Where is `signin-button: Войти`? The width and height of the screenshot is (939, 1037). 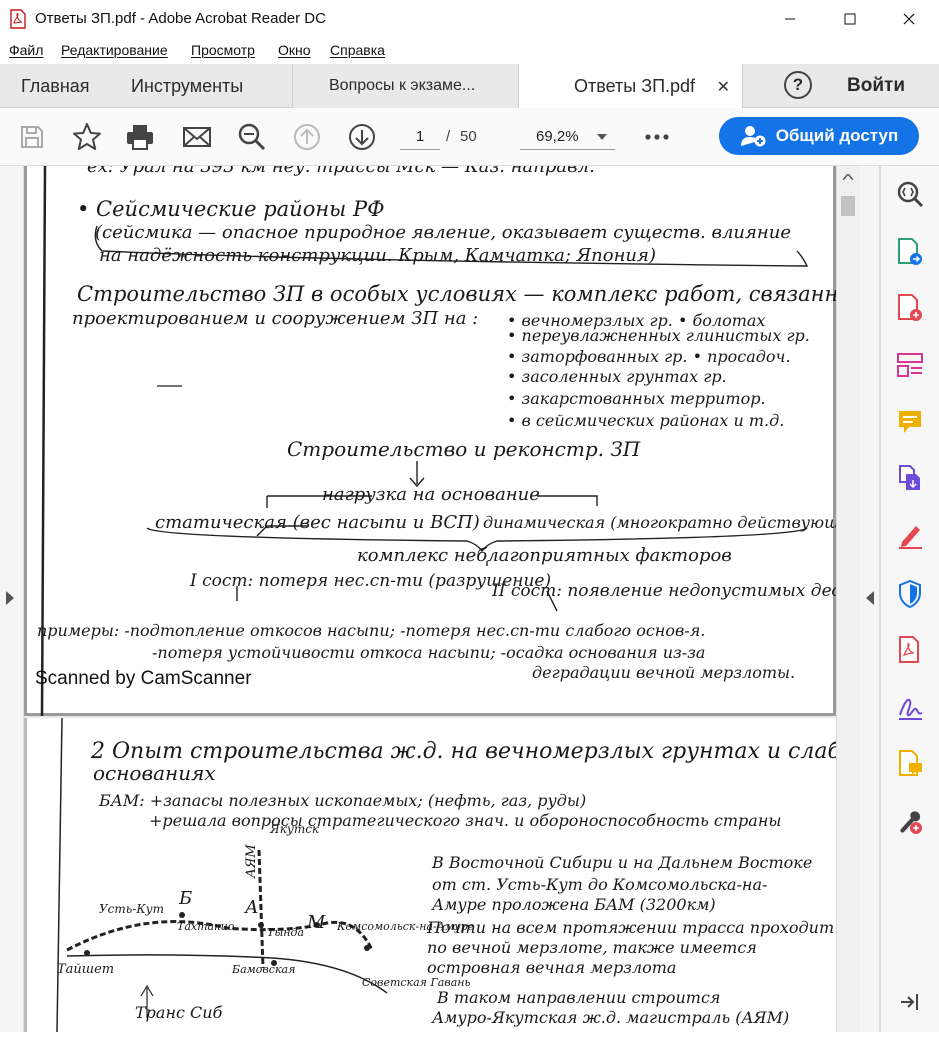 signin-button: Войти is located at coordinates (876, 86).